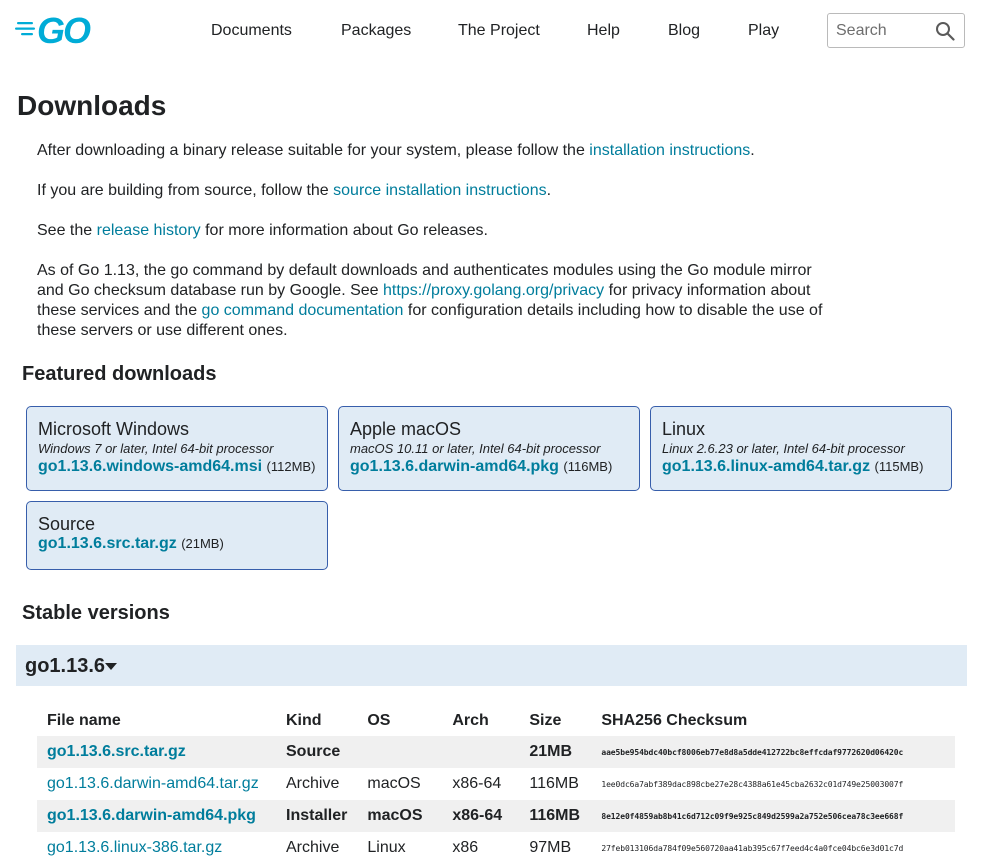  Describe the element at coordinates (481, 752) in the screenshot. I see `arch-cell` at that location.